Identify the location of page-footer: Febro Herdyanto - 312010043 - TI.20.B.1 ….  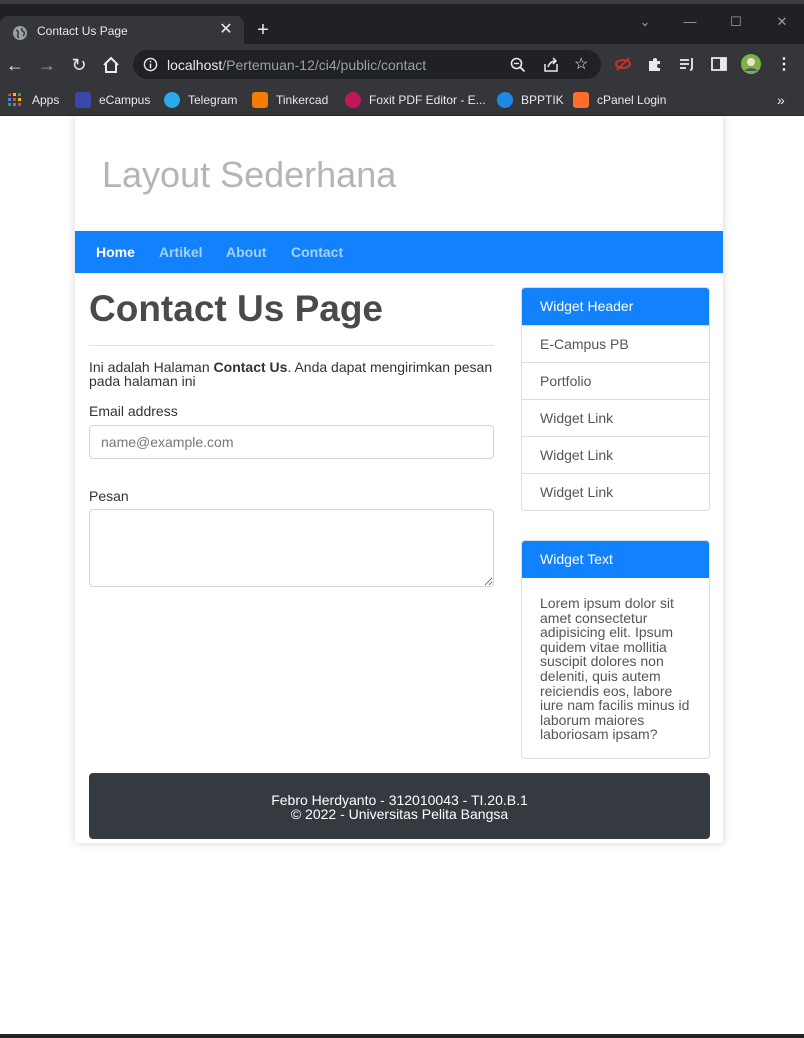
(399, 806).